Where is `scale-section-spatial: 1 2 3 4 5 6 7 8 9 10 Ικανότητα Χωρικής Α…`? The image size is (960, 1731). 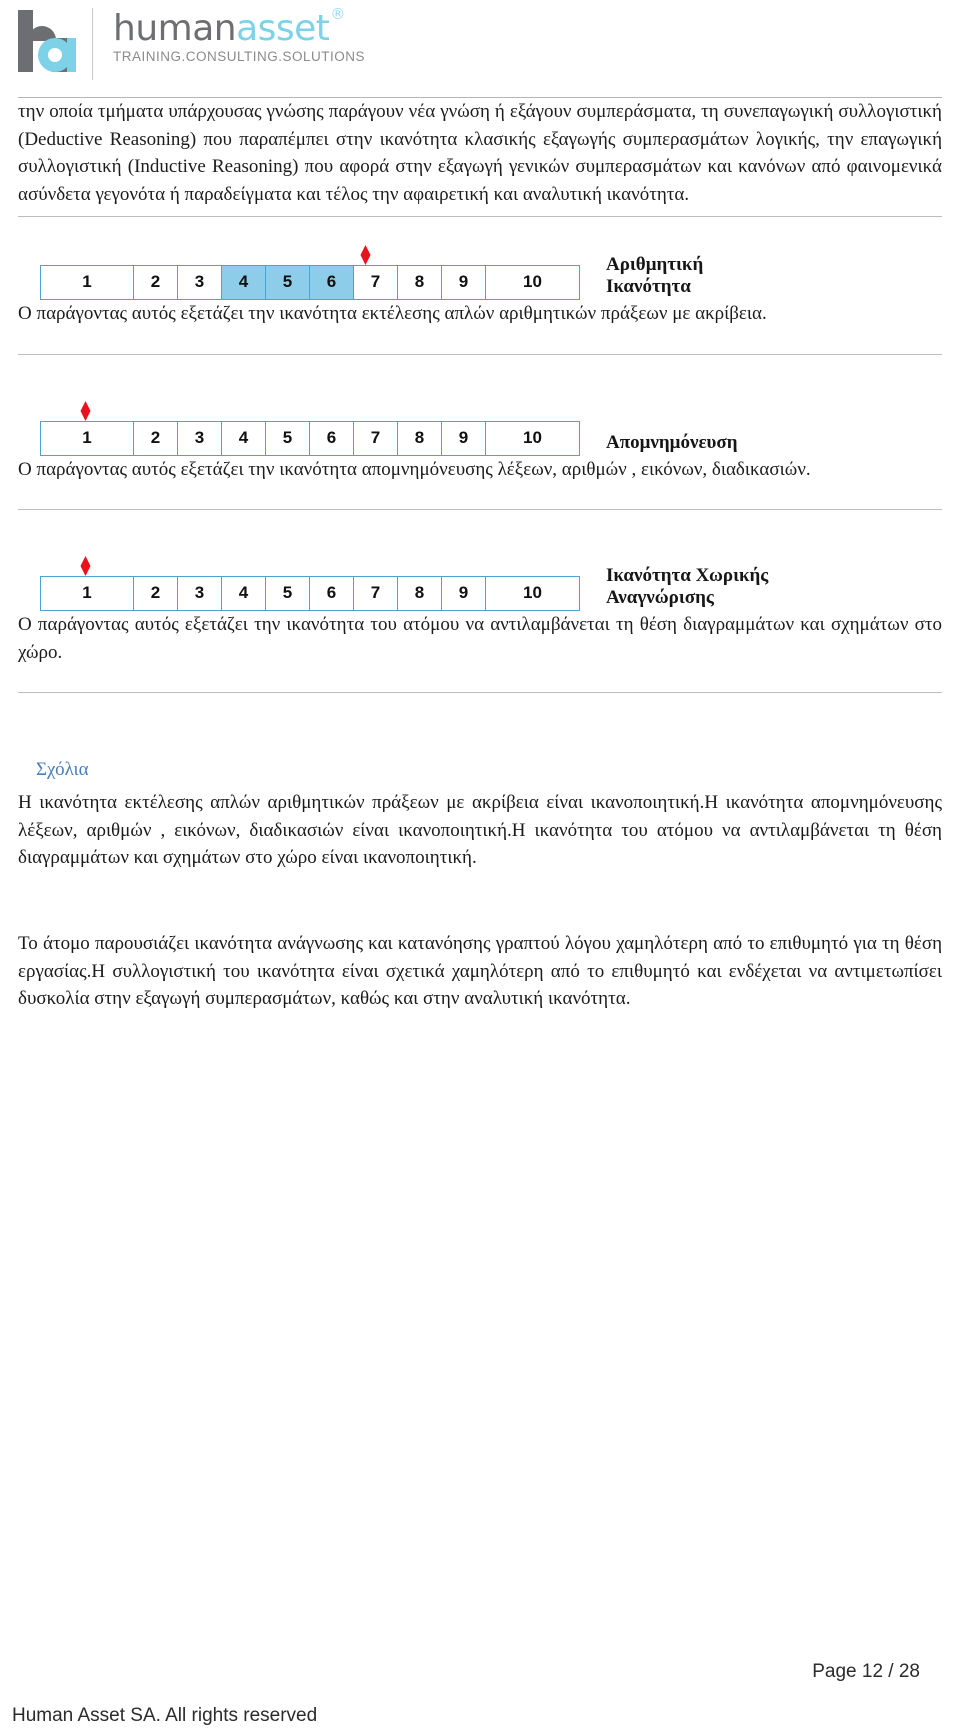 scale-section-spatial: 1 2 3 4 5 6 7 8 9 10 Ικανότητα Χωρικής Α… is located at coordinates (480, 610).